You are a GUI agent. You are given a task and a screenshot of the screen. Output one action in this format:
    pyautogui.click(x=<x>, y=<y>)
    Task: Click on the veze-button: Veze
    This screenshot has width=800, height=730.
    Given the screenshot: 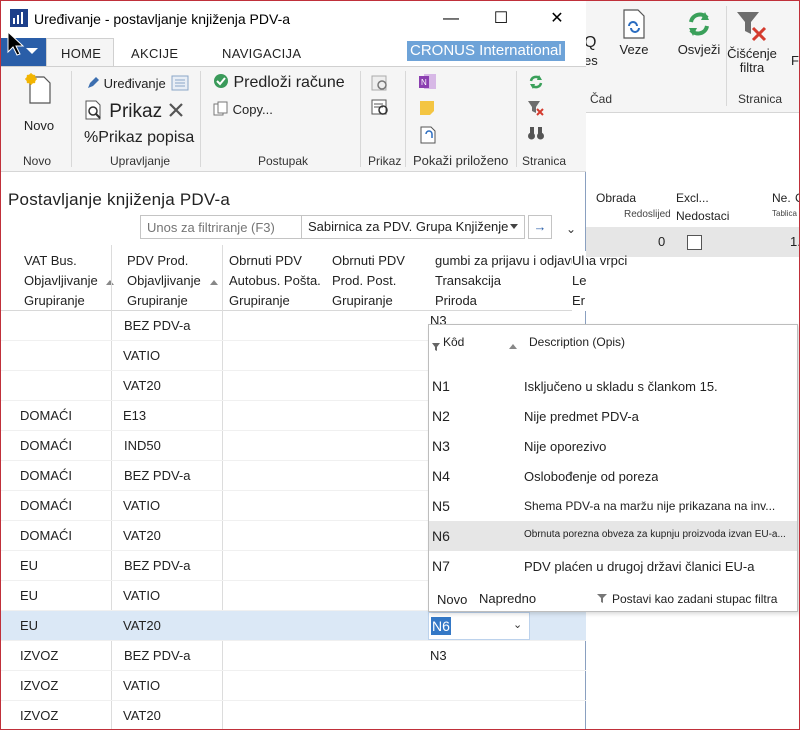 What is the action you would take?
    pyautogui.click(x=634, y=32)
    